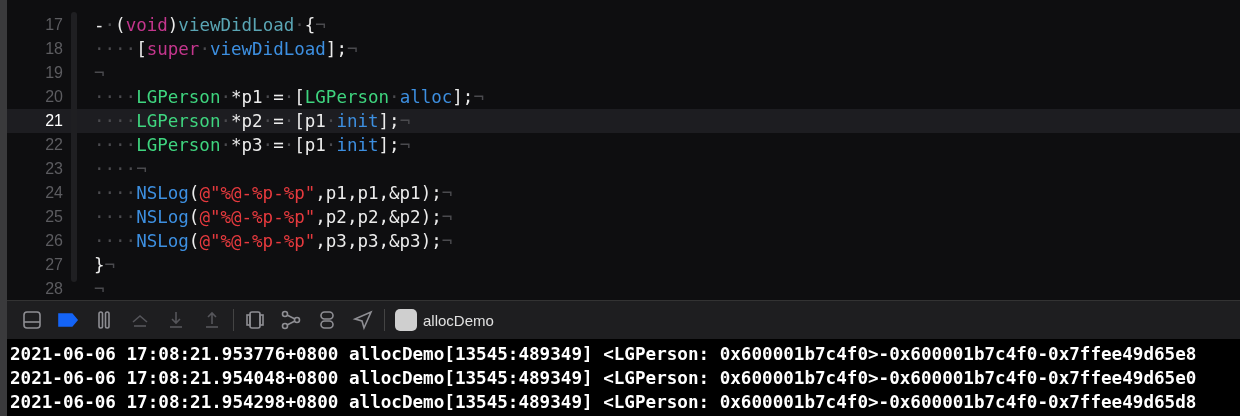 Image resolution: width=1240 pixels, height=416 pixels. I want to click on scheme-name: allocDemo, so click(458, 320).